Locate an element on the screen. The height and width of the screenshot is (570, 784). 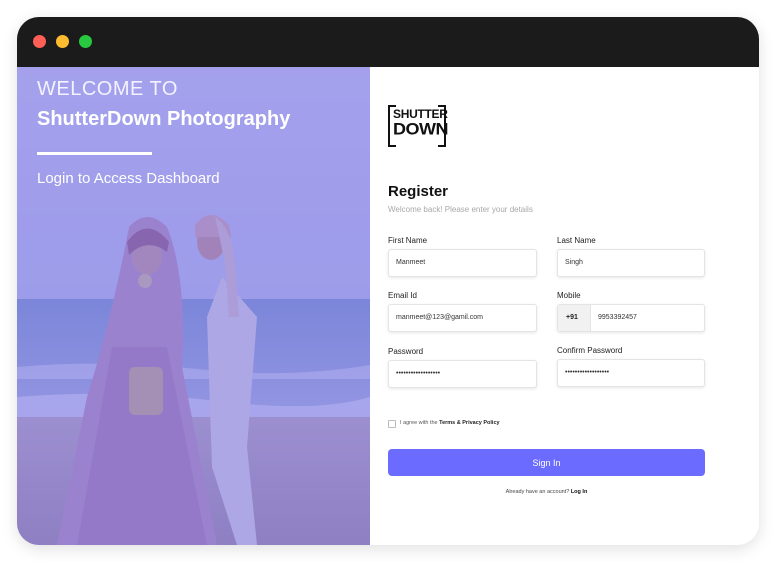
form-subtitle: Welcome back! Please enter your details is located at coordinates (460, 209).